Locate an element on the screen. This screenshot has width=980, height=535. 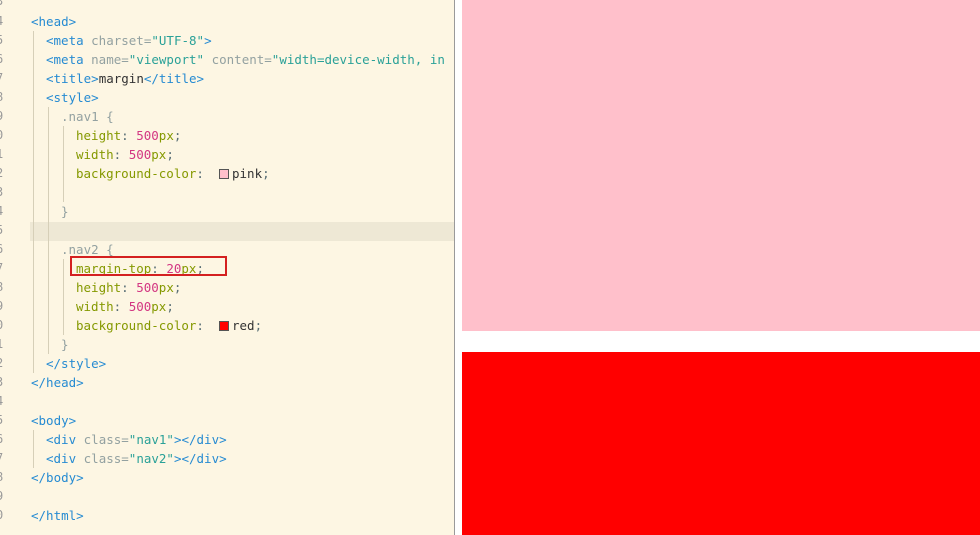
code-token: "nav1" is located at coordinates (151, 439).